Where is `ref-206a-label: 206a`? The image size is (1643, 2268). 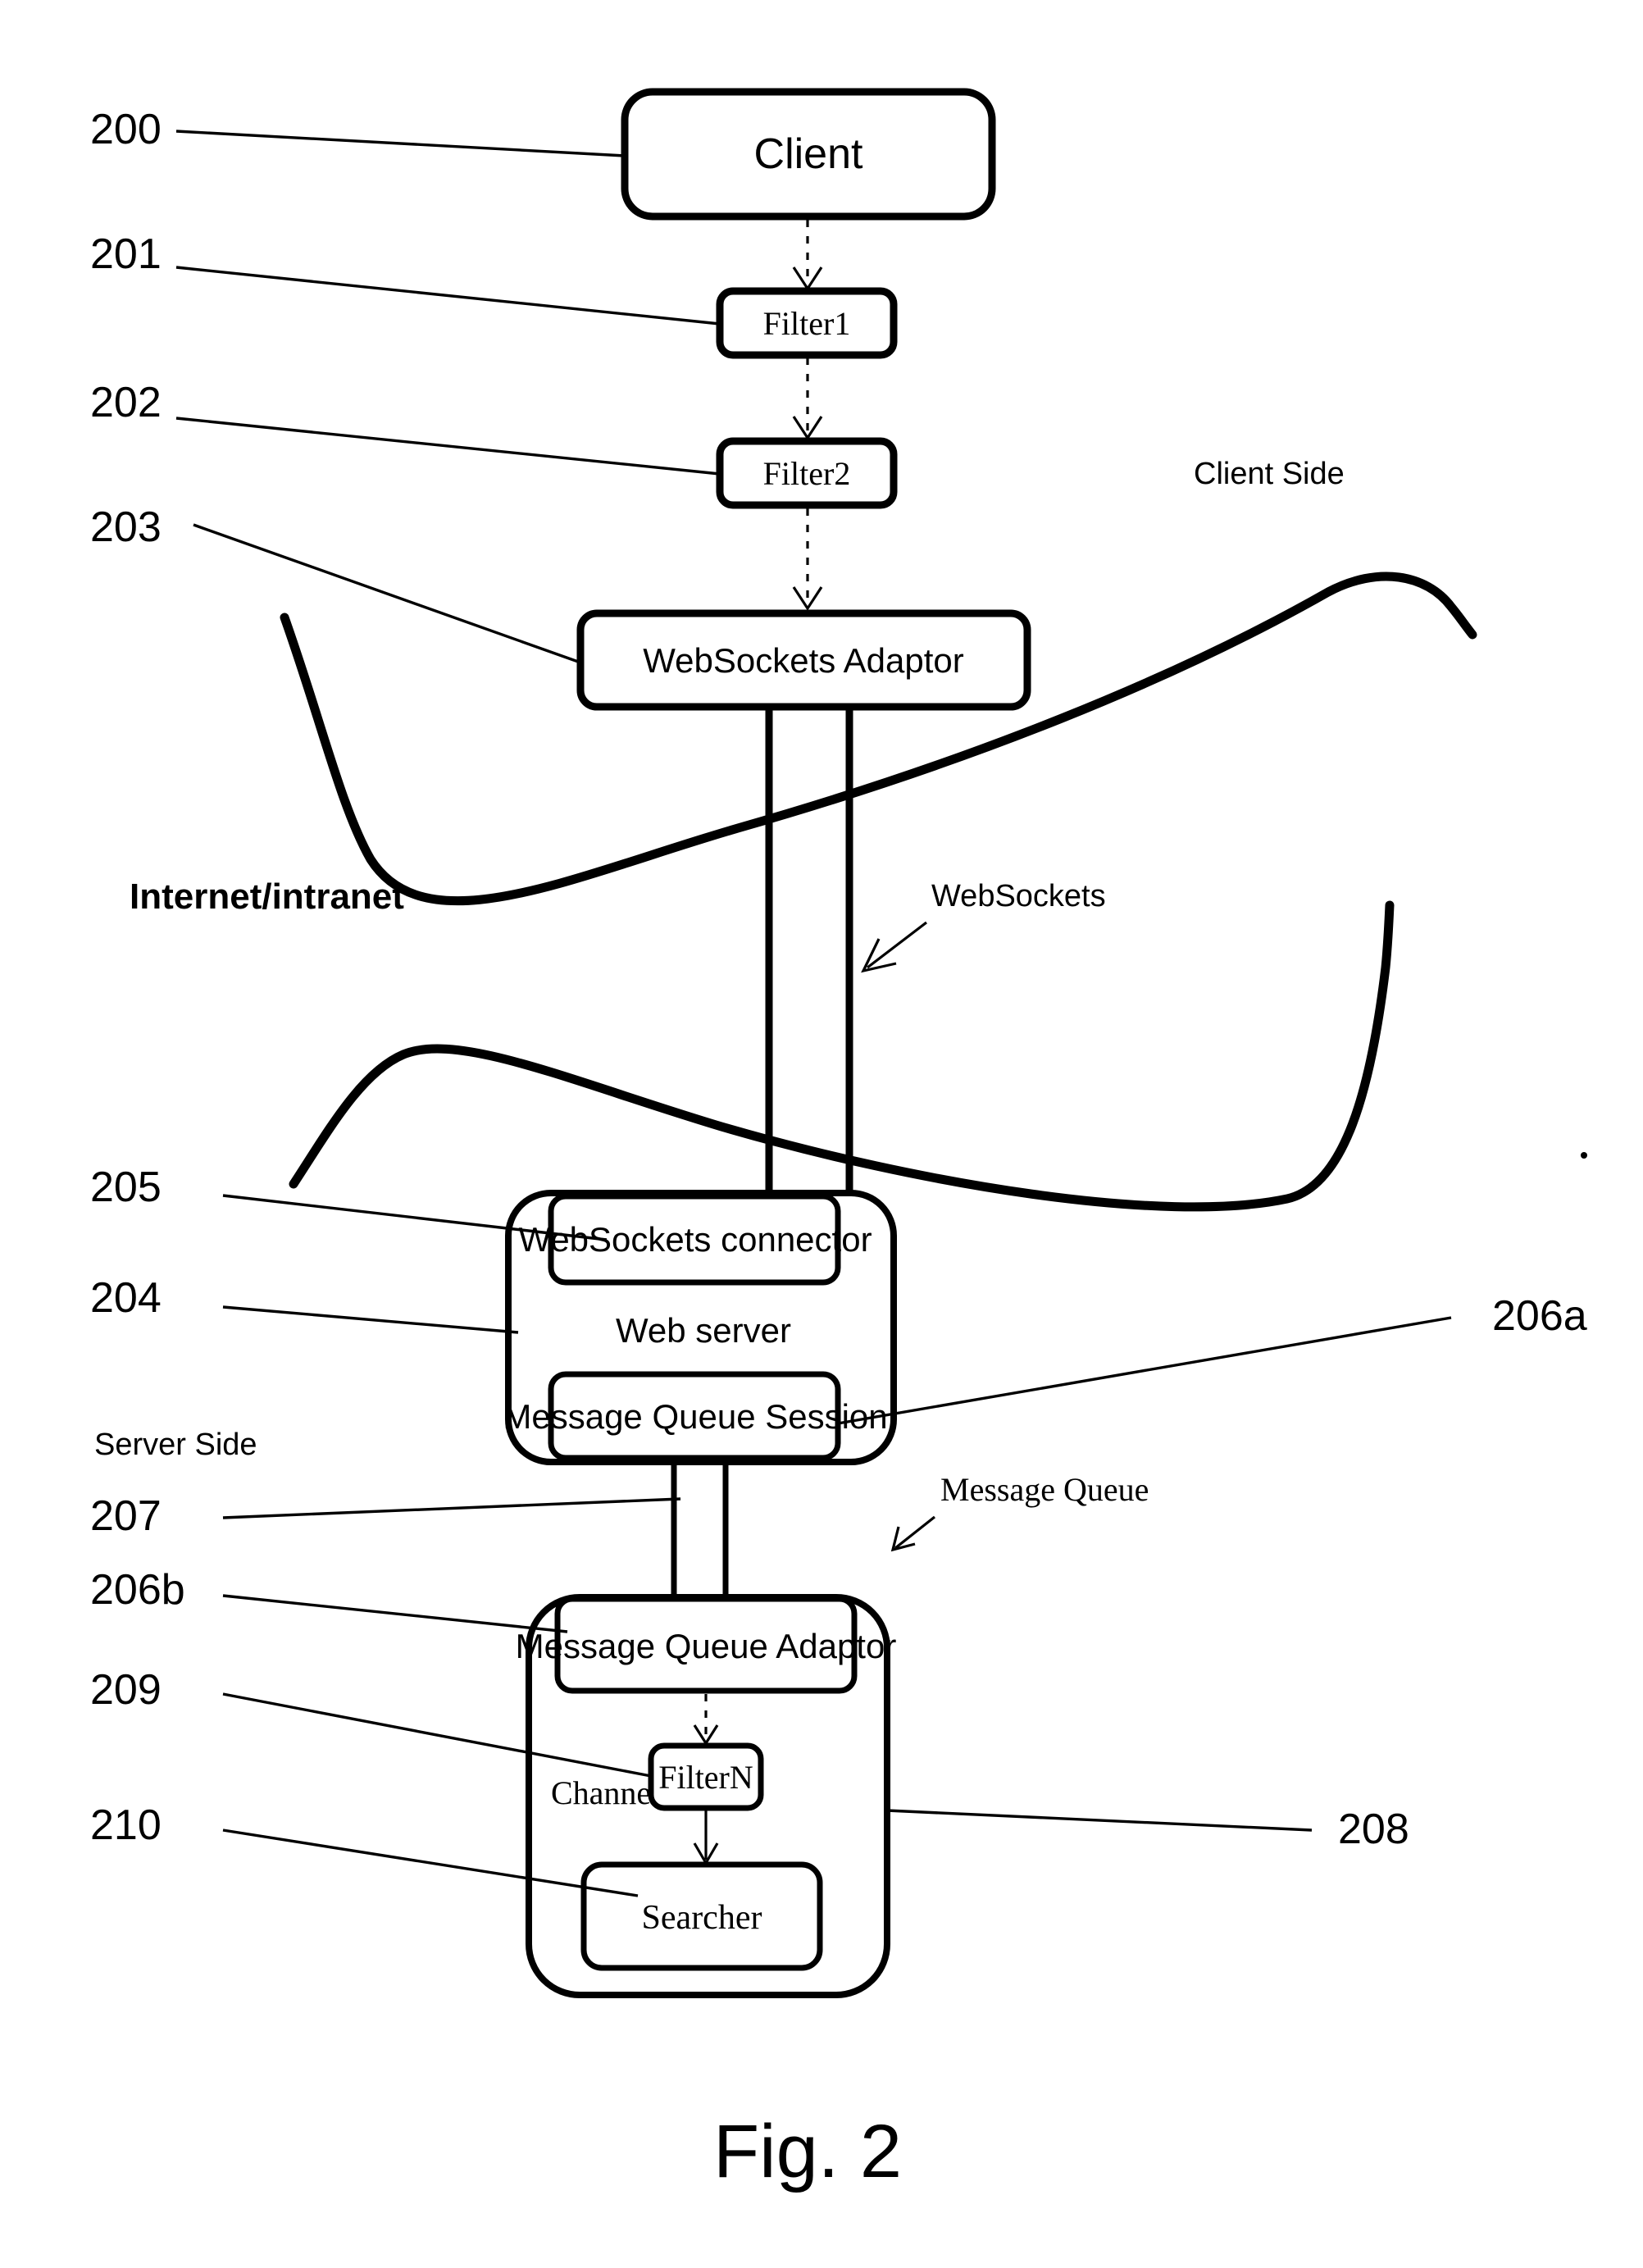 ref-206a-label: 206a is located at coordinates (1539, 1316).